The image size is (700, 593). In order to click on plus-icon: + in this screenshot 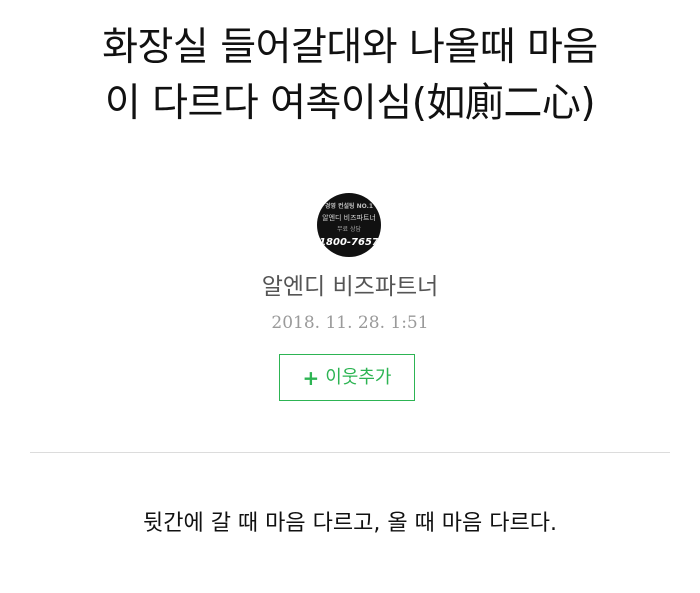, I will do `click(311, 377)`.